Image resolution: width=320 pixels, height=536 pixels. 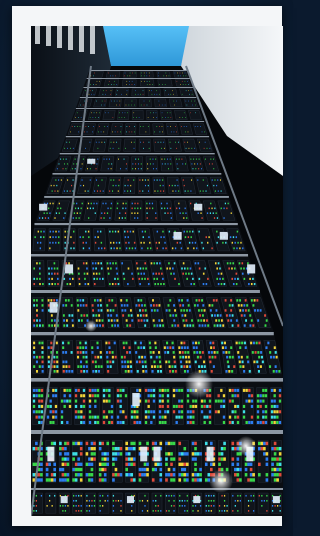 I want to click on shelf-rail, so click(x=152, y=334).